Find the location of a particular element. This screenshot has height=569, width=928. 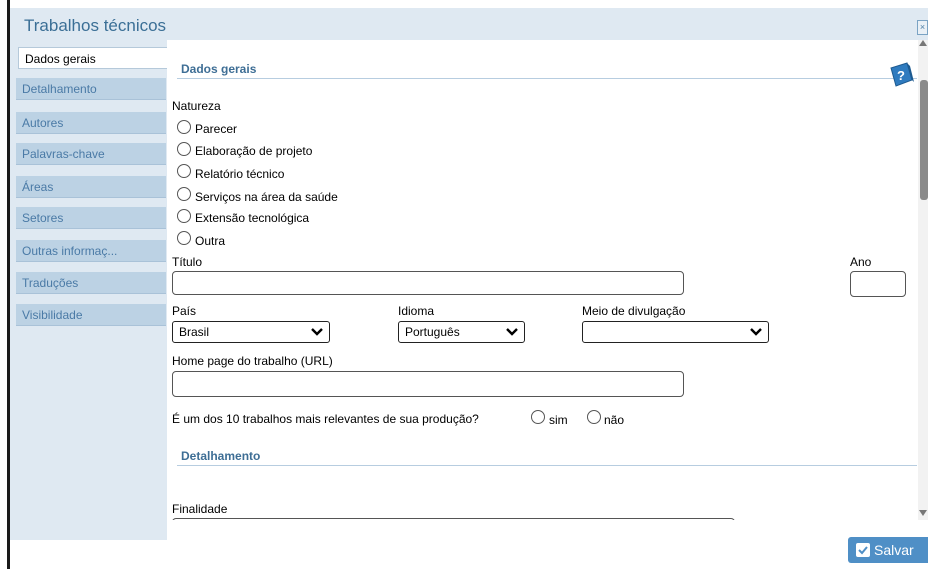

radio-label-relatorio-tecnico: Relatório técnico is located at coordinates (240, 174).